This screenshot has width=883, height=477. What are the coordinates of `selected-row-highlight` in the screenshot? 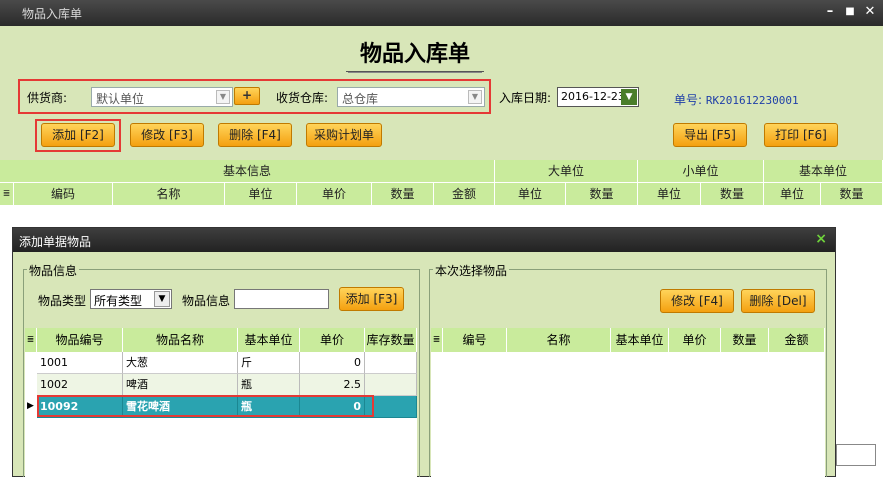 It's located at (205, 406).